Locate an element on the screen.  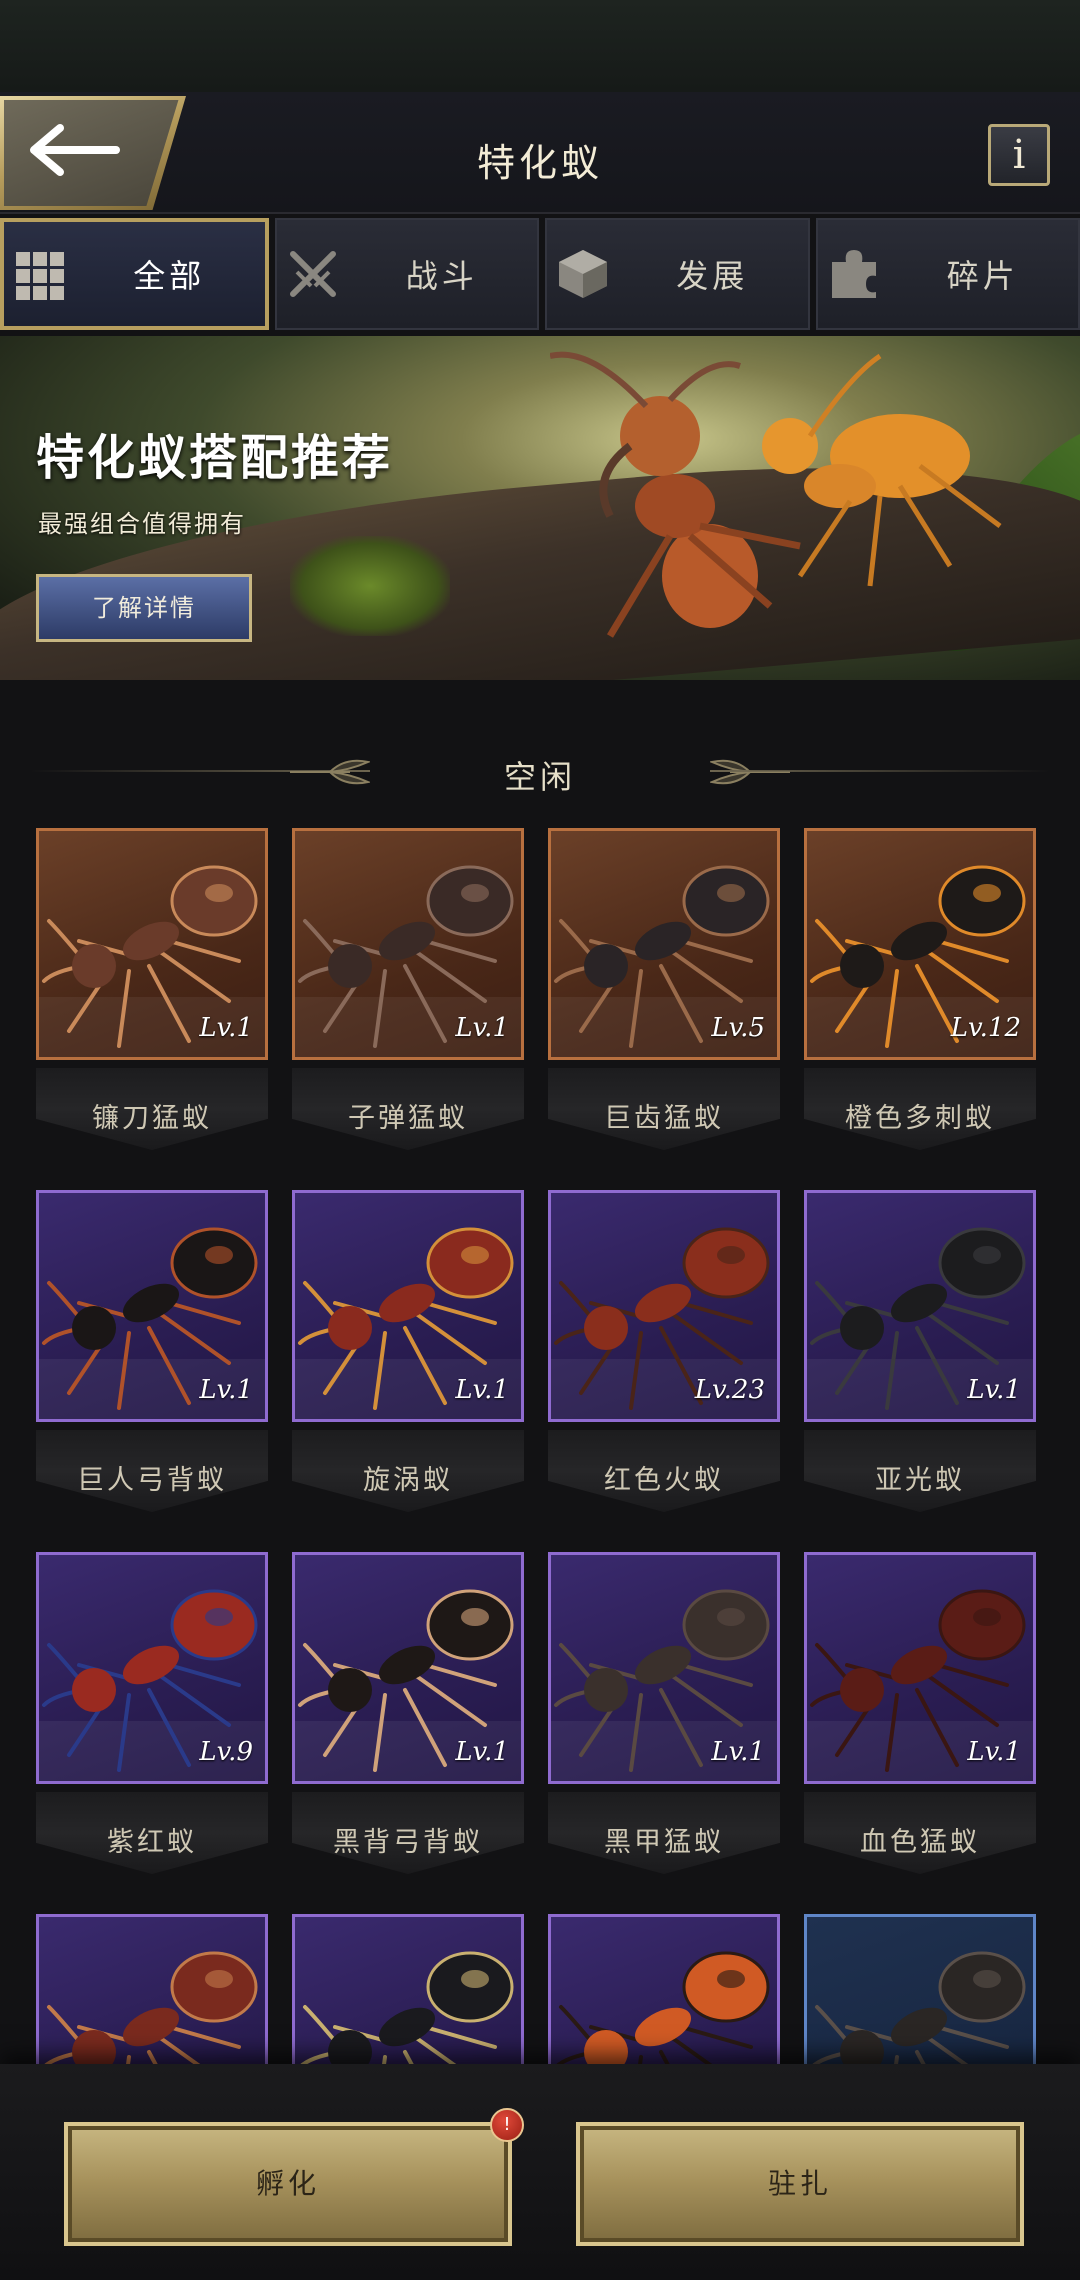
ant-name: 镰刀猛蚁 is located at coordinates (152, 1118).